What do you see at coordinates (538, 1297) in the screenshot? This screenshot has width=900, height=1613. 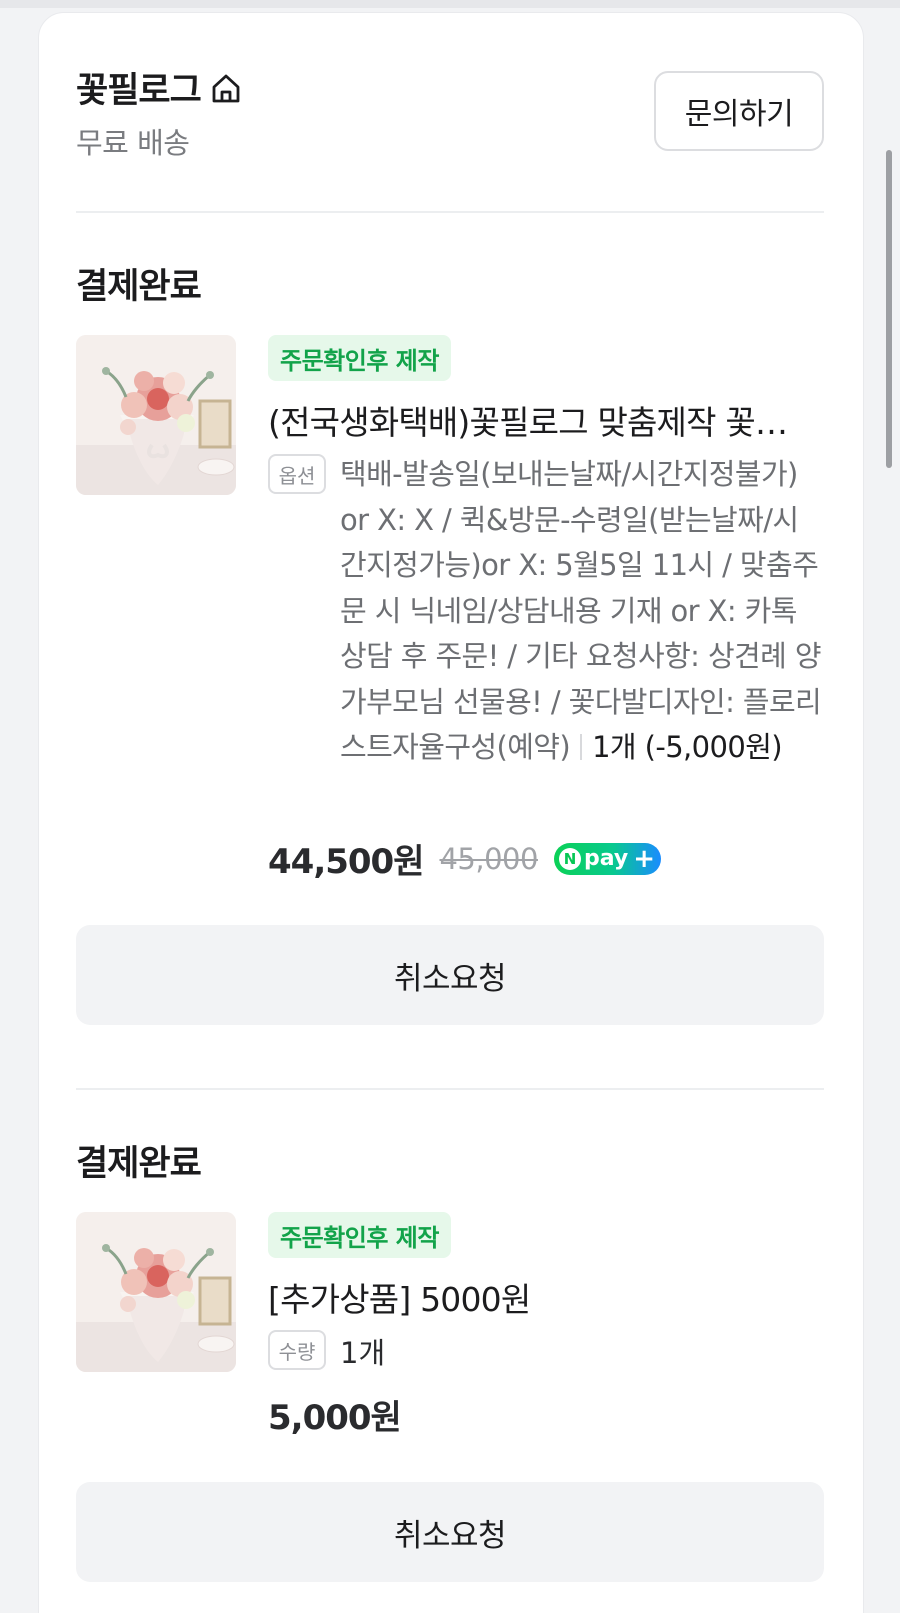 I see `product-title: [추가상품] 5000원` at bounding box center [538, 1297].